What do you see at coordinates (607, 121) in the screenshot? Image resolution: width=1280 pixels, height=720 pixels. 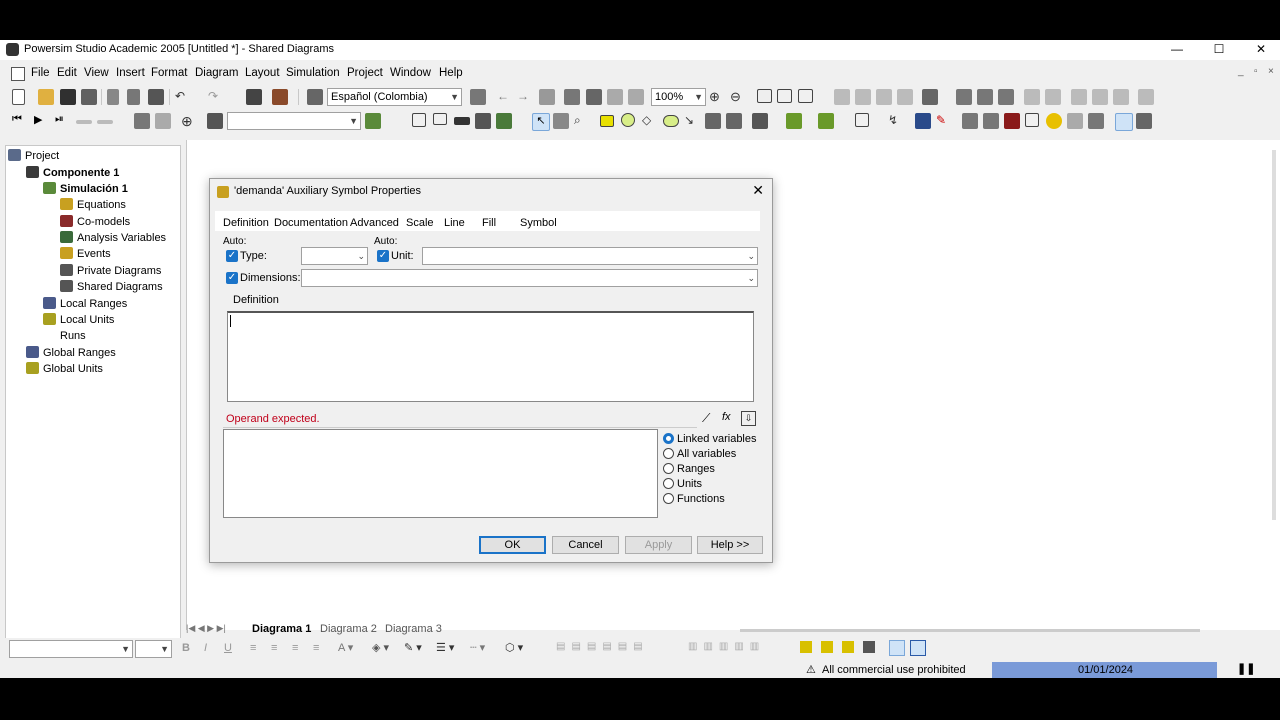 I see `level-icon` at bounding box center [607, 121].